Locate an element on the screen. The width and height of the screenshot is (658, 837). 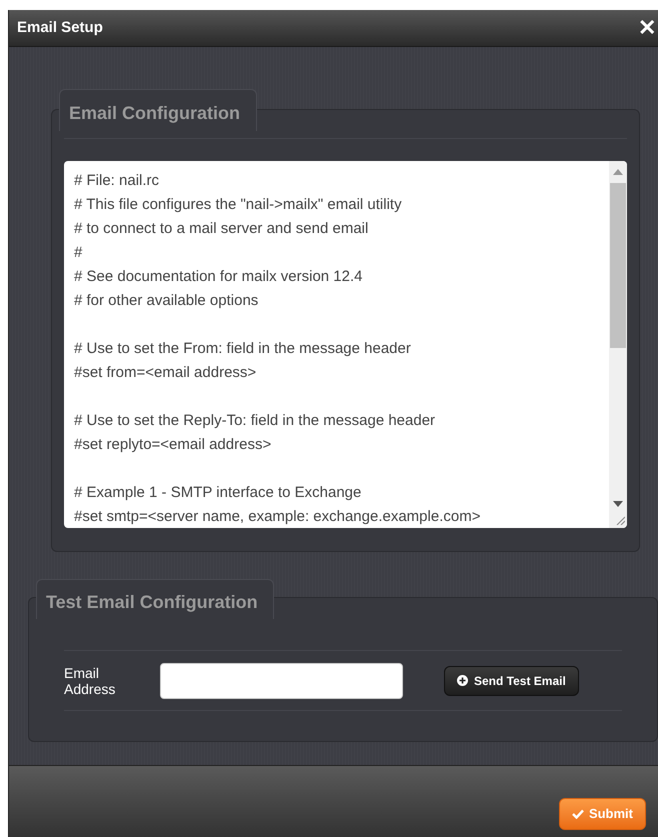
config-line: # to connect to a mail server and send email is located at coordinates (222, 229).